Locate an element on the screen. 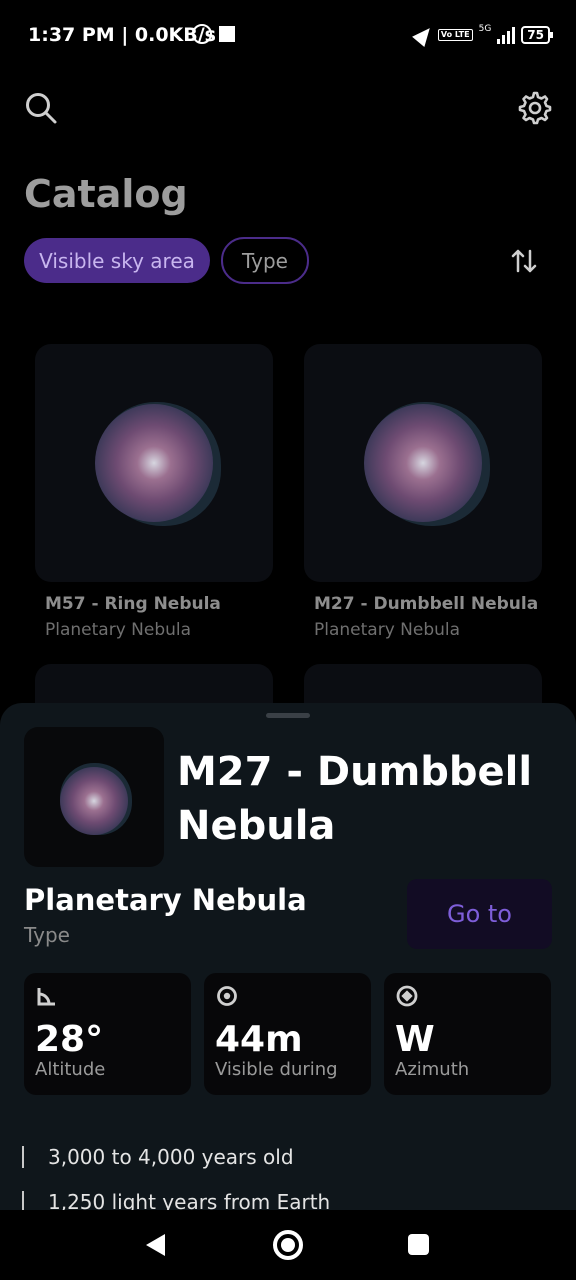 This screenshot has width=576, height=1280. search-icon is located at coordinates (41, 108).